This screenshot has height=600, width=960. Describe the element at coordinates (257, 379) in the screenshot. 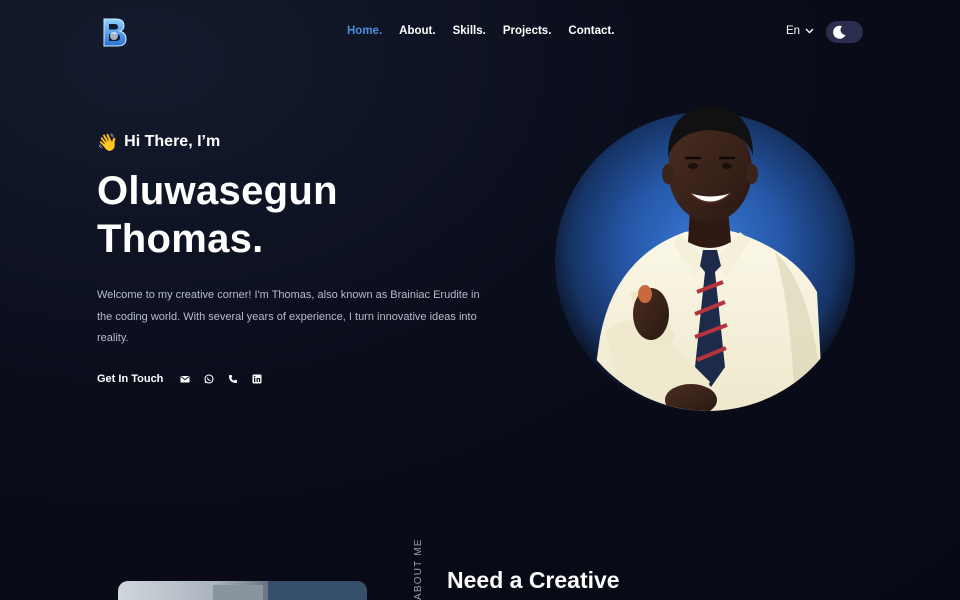

I see `linkedin-icon` at that location.